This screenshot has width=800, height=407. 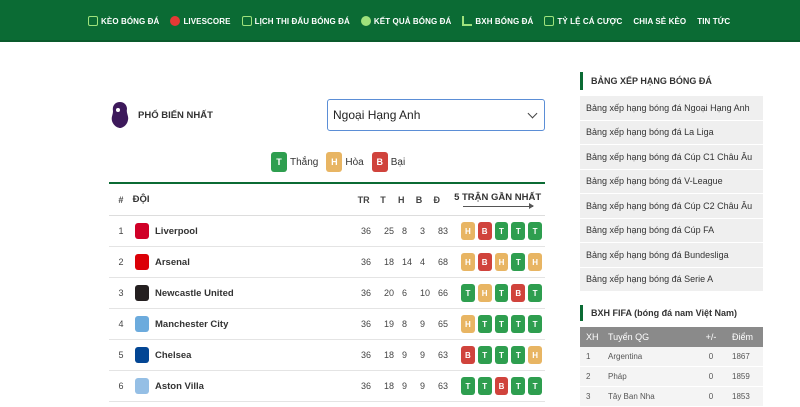 What do you see at coordinates (121, 386) in the screenshot?
I see `row-rank: 6` at bounding box center [121, 386].